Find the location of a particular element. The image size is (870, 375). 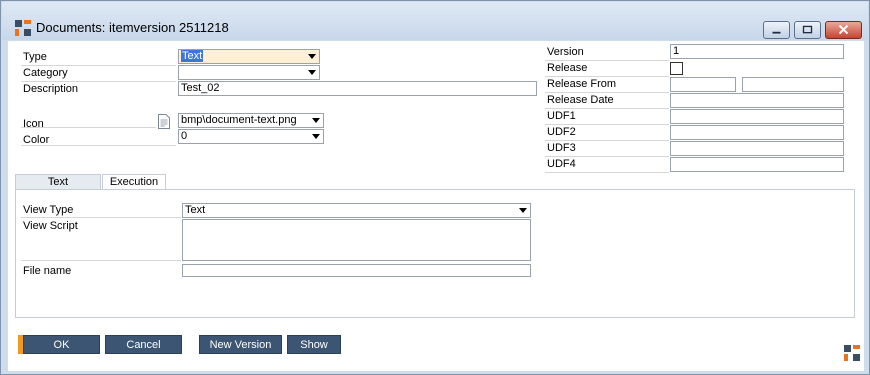

udf4-label: UDF4 is located at coordinates (561, 164).